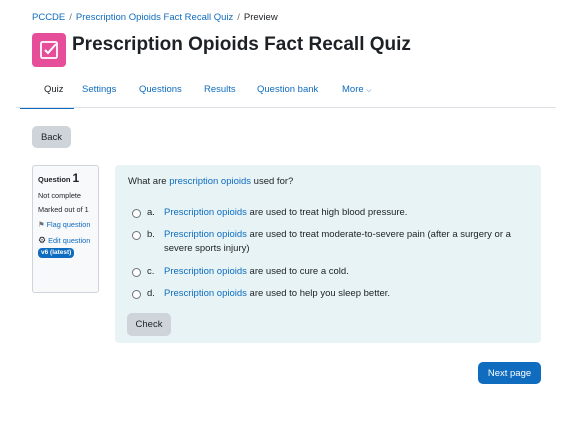 This screenshot has width=588, height=442. I want to click on answer-body: are used to treat high blood pressure., so click(327, 212).